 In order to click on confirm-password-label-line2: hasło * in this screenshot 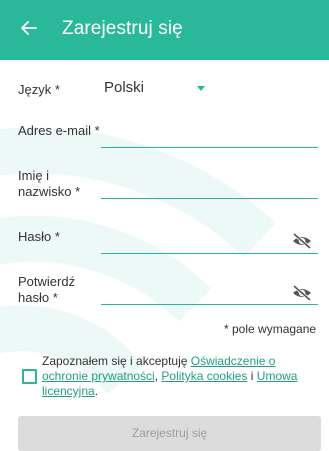, I will do `click(38, 297)`.